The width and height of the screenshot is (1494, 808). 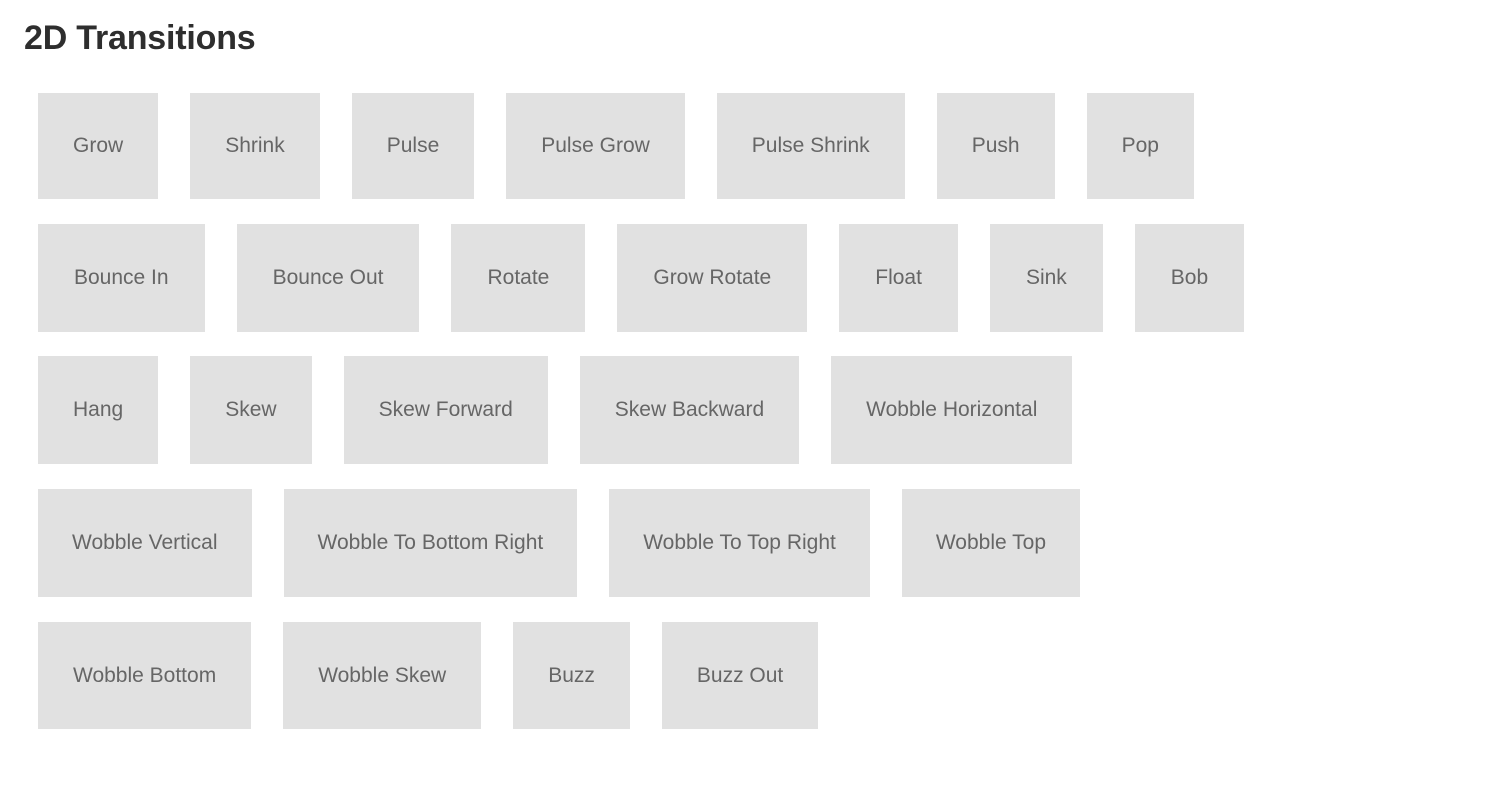 I want to click on transition-button-wobble-bottom: Wobble Bottom, so click(x=145, y=675).